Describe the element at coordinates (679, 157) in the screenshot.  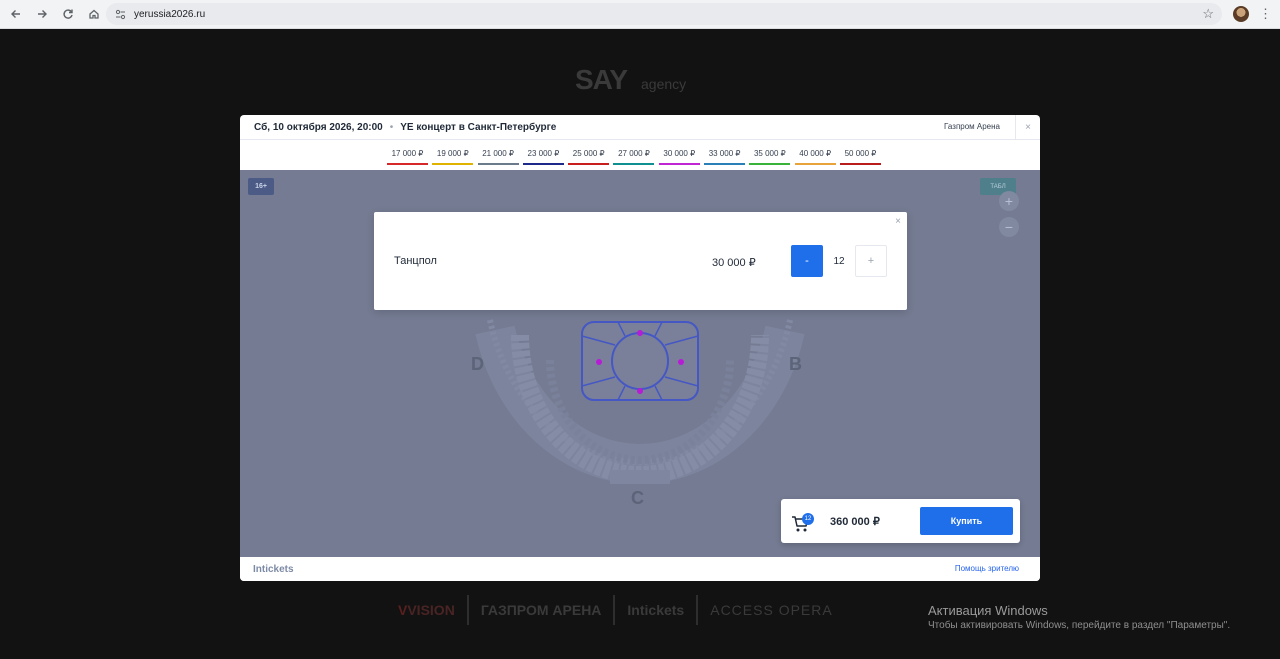
I see `price-filter-chip: 30 000 ₽` at that location.